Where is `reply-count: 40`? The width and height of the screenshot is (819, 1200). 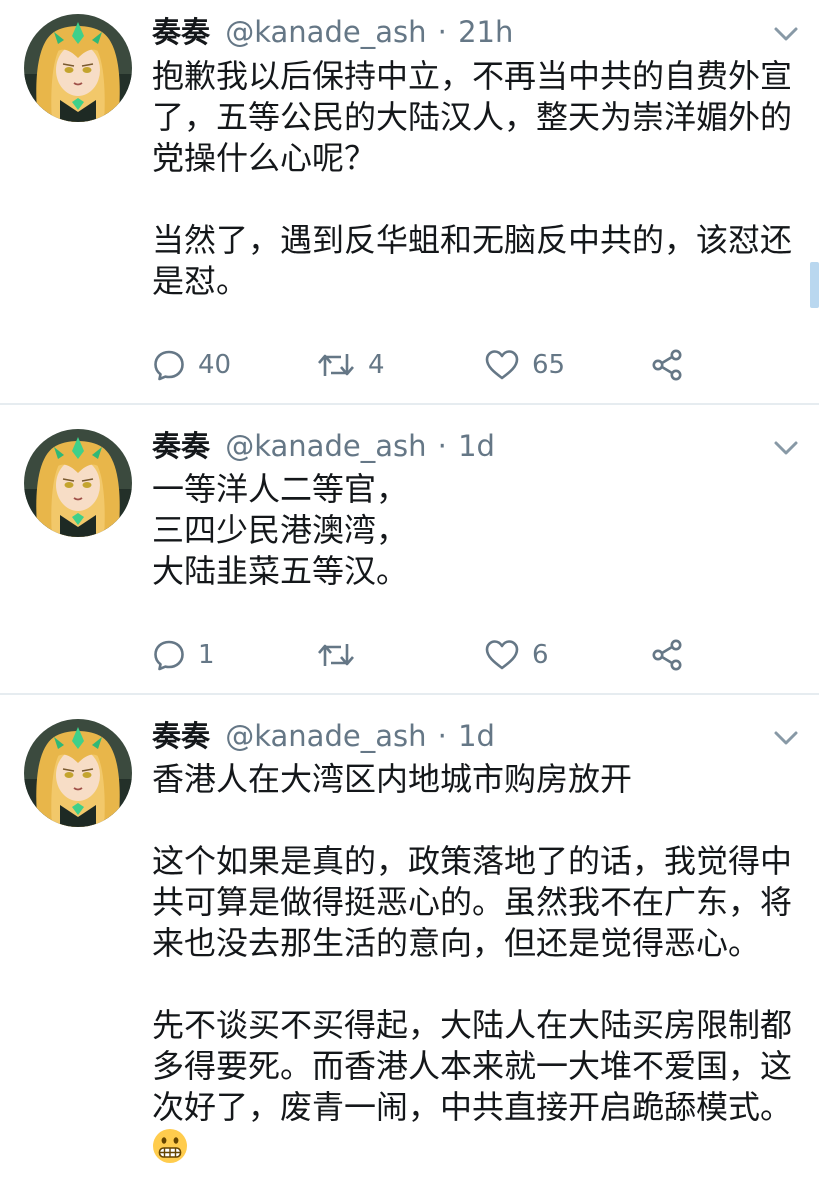 reply-count: 40 is located at coordinates (215, 365).